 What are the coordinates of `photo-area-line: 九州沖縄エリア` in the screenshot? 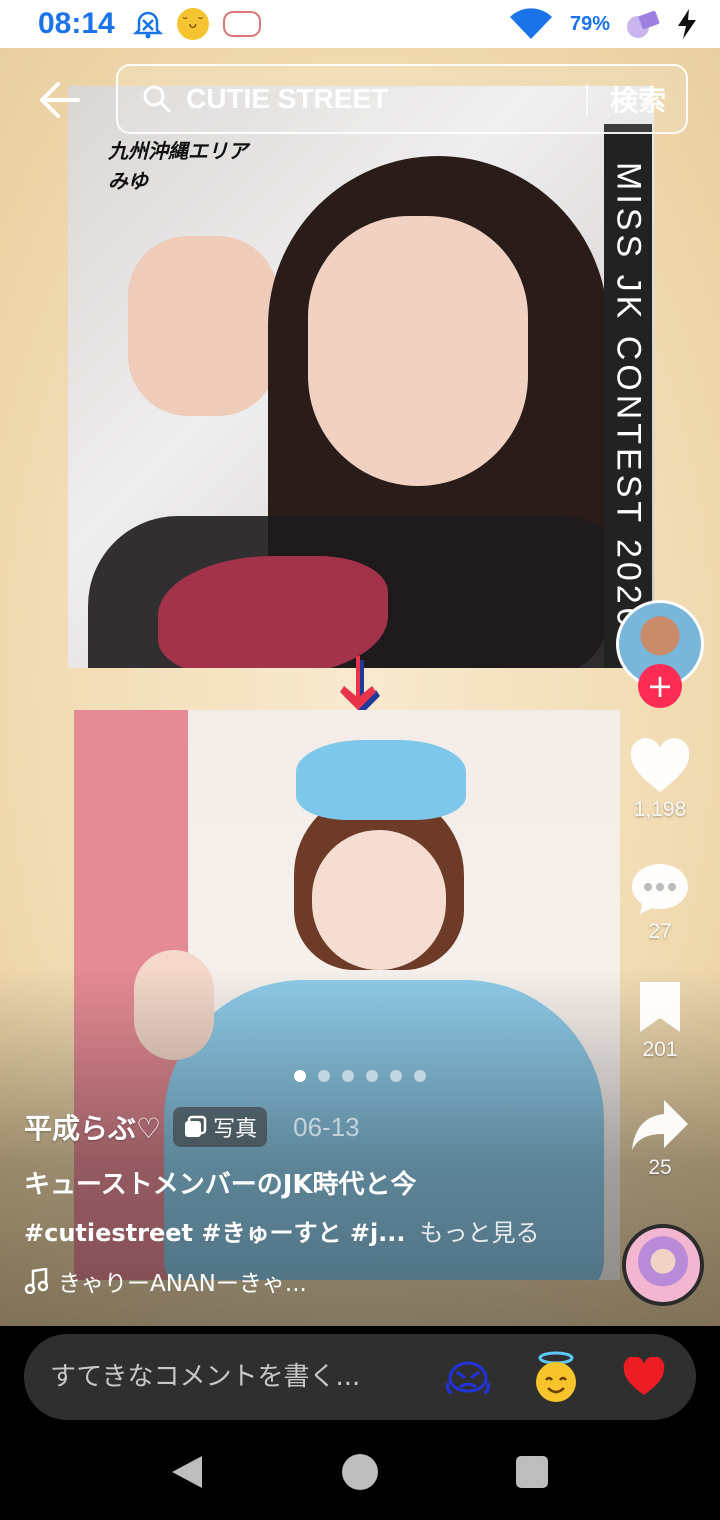 It's located at (178, 151).